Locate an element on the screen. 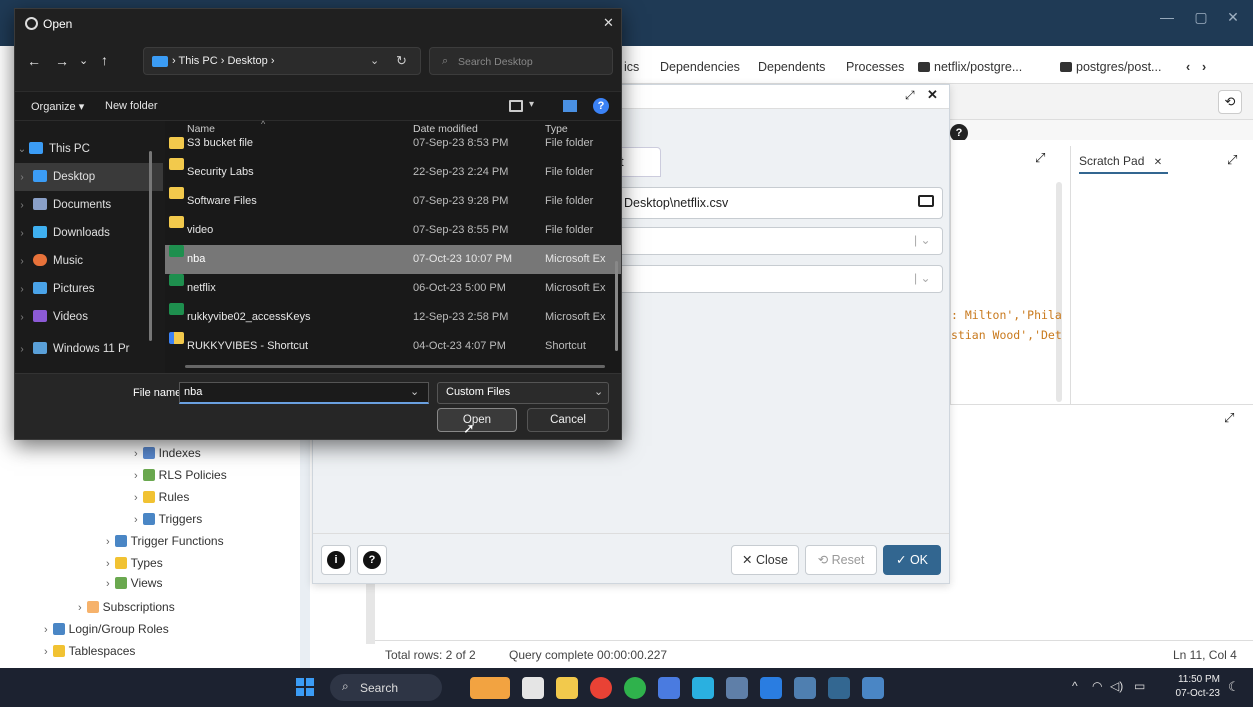  ok-button: ✓ OK is located at coordinates (912, 560).